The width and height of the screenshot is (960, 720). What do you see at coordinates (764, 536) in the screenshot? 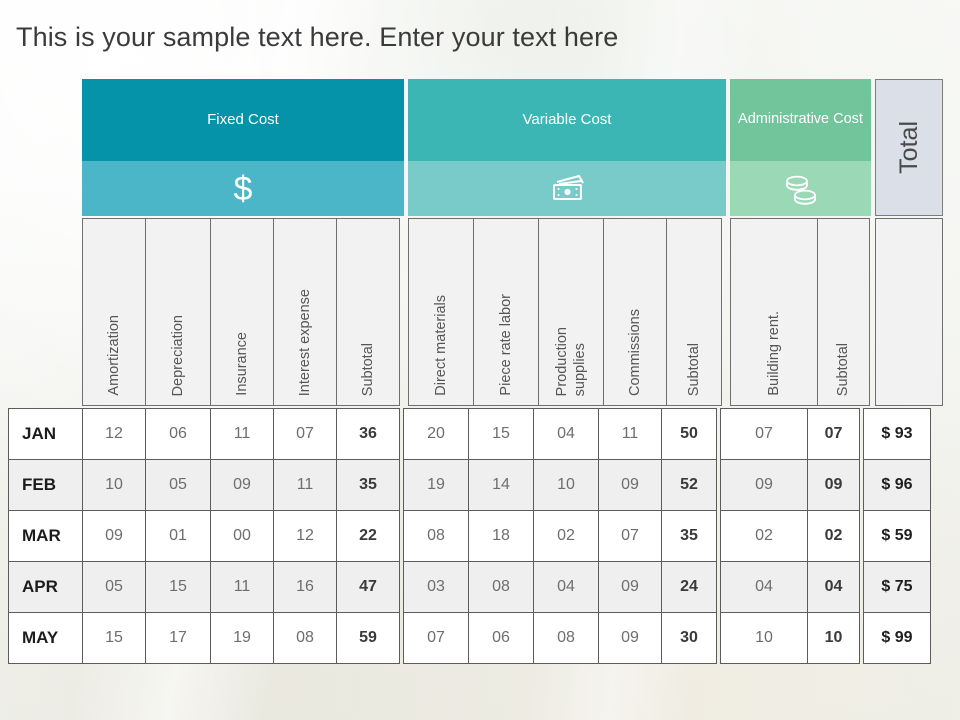
I see `cell-admin-0: 02` at bounding box center [764, 536].